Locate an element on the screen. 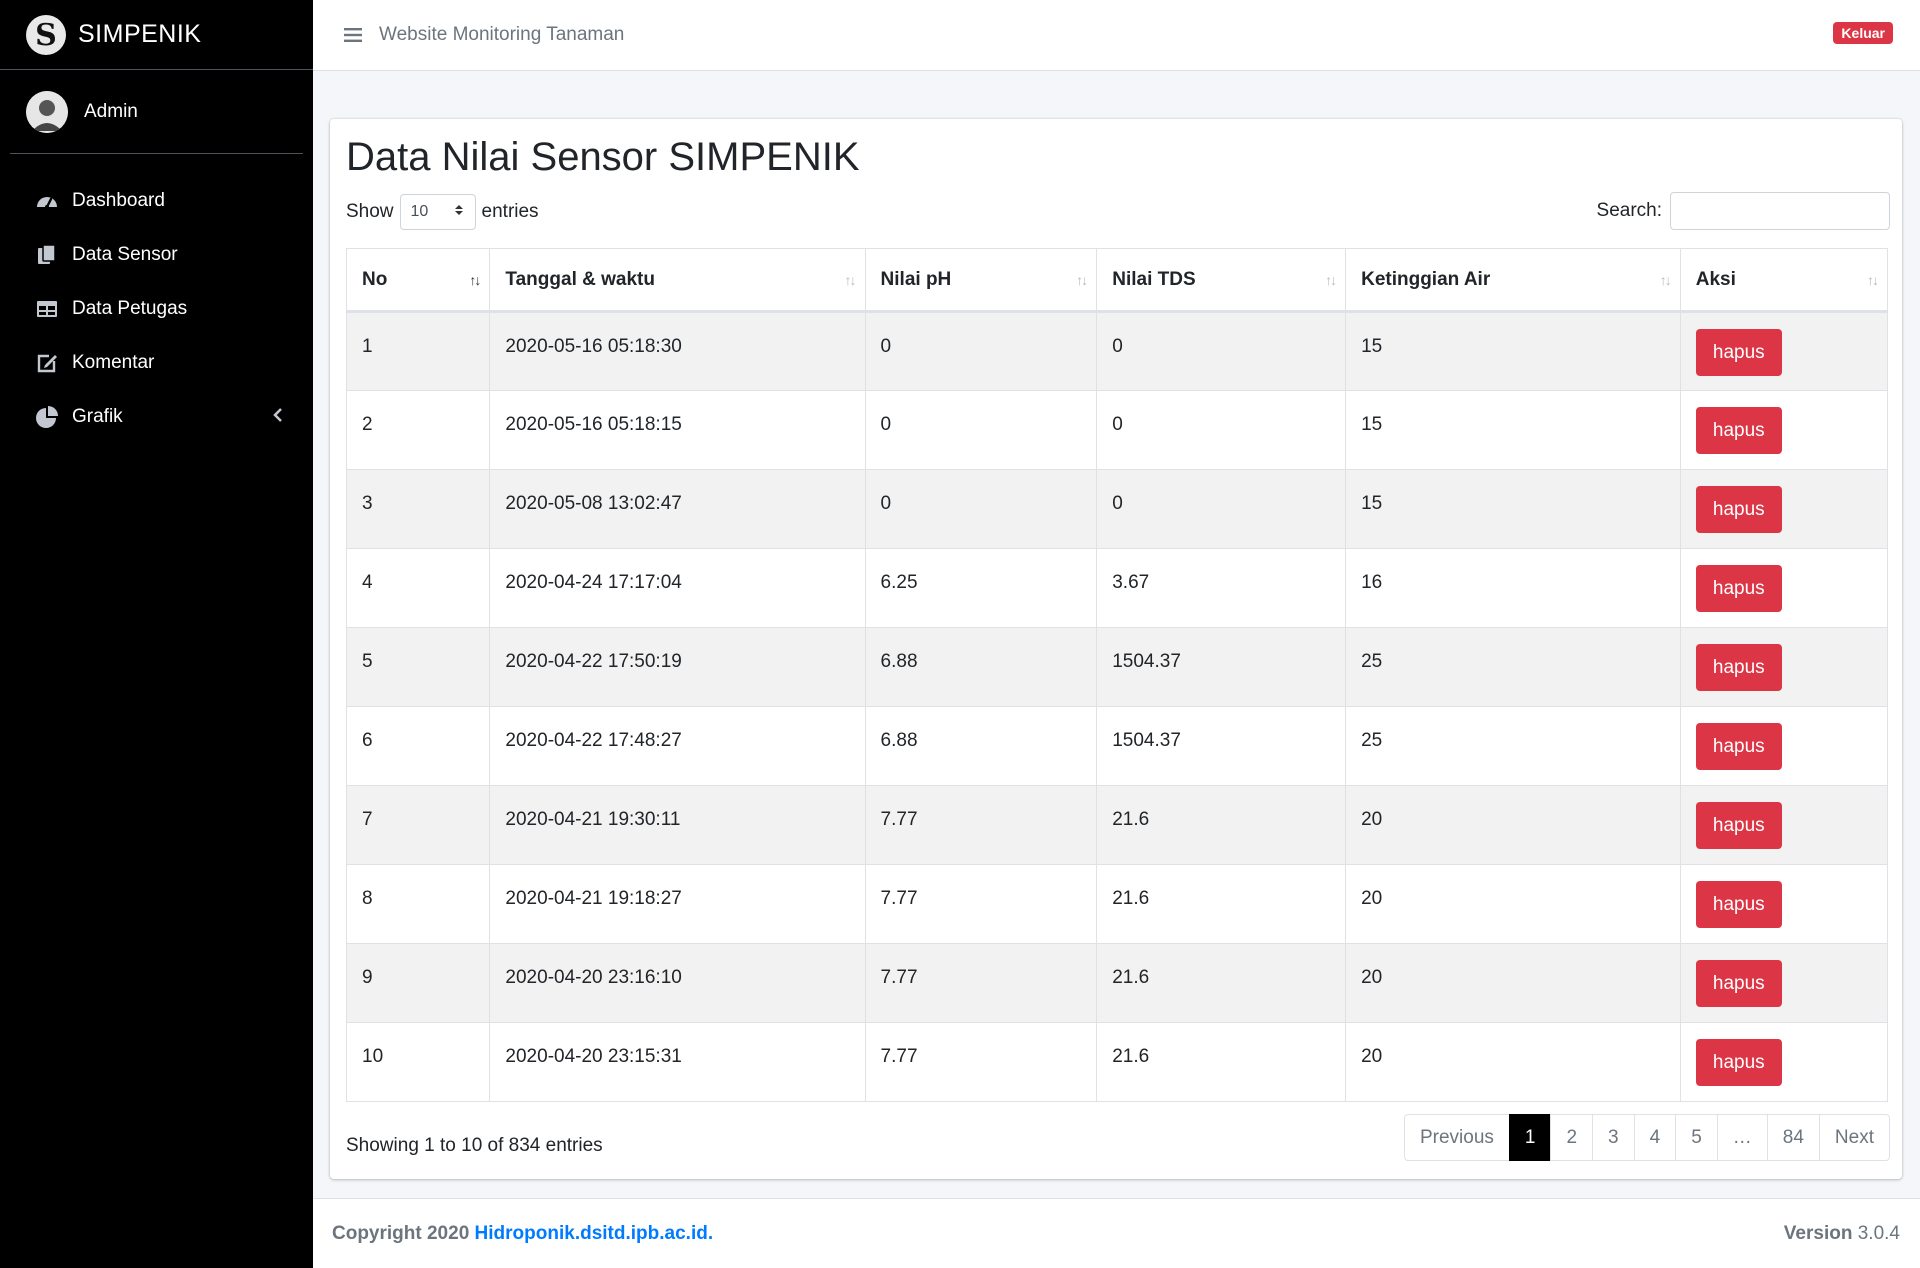 The width and height of the screenshot is (1920, 1268). column-header: No ↑↓ is located at coordinates (418, 280).